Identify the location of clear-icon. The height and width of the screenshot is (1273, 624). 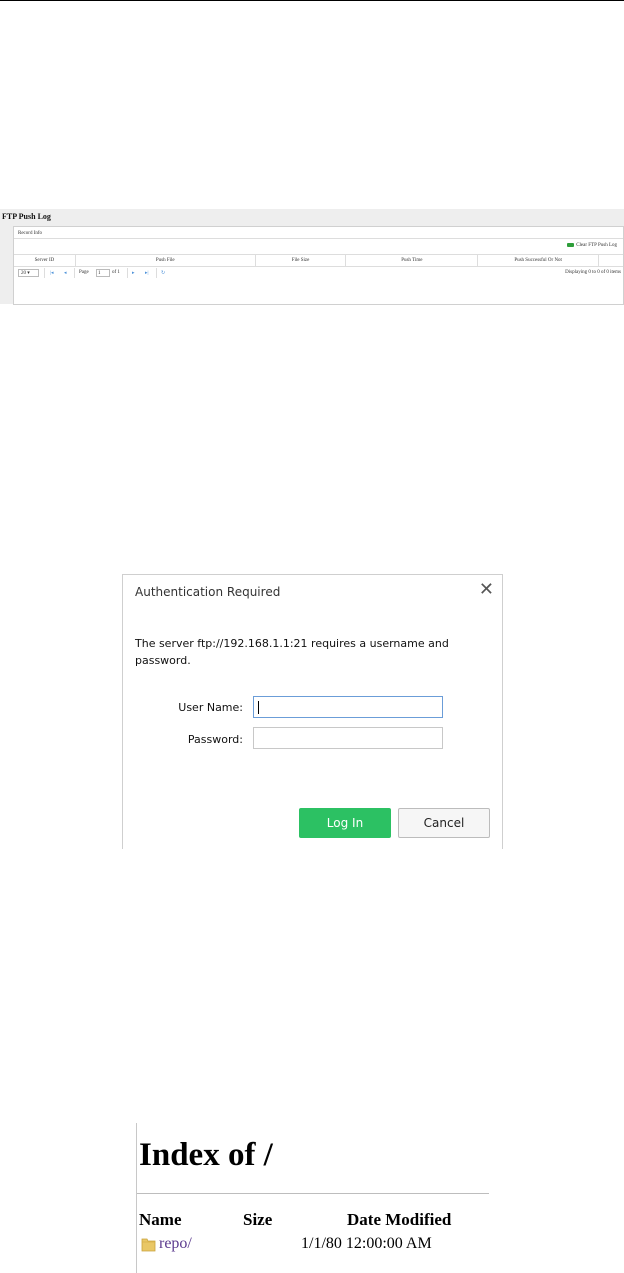
(571, 245).